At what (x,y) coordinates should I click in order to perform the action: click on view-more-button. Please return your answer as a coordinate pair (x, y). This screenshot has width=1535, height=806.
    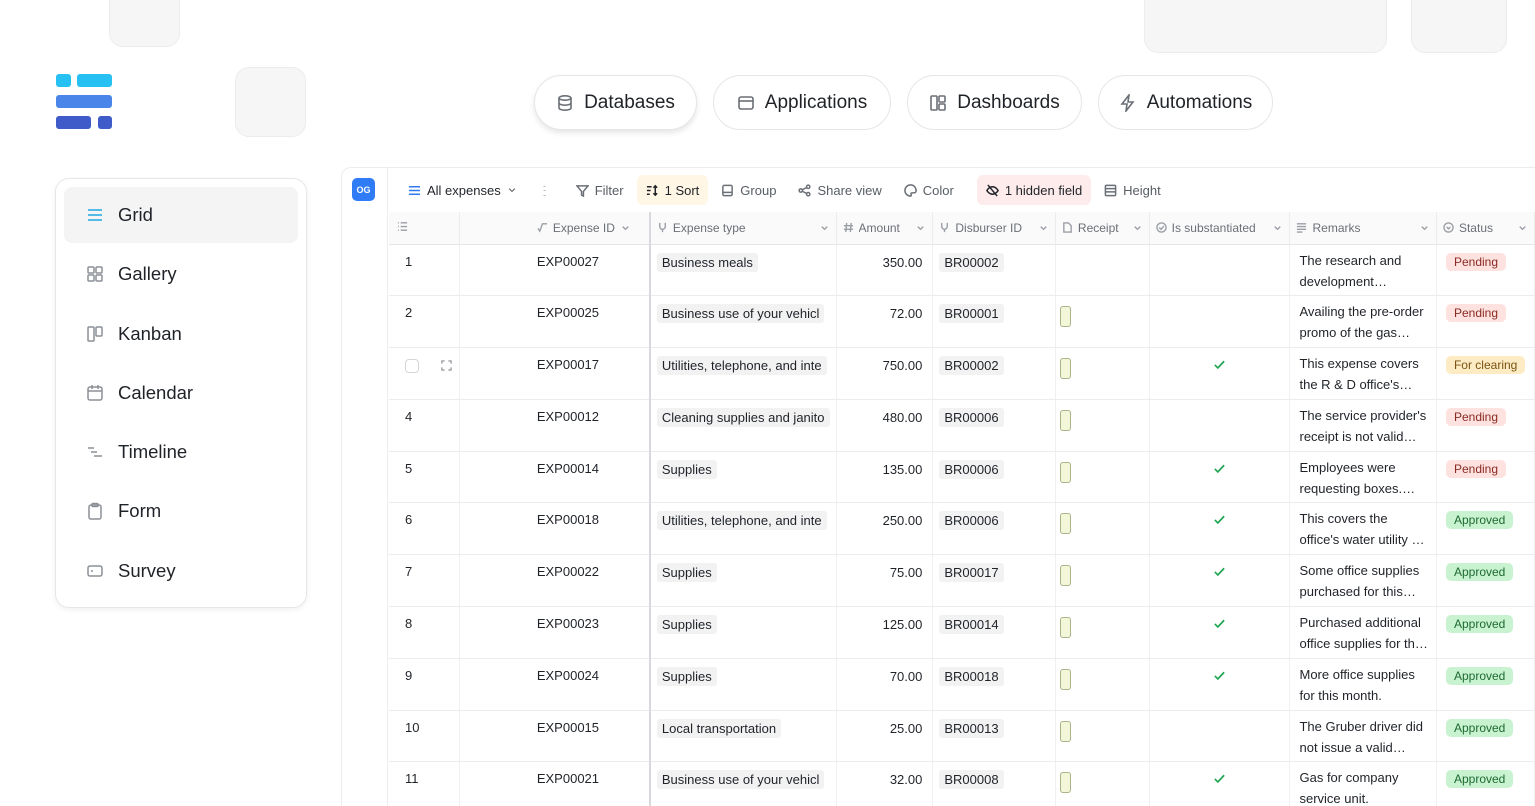
    Looking at the image, I should click on (544, 190).